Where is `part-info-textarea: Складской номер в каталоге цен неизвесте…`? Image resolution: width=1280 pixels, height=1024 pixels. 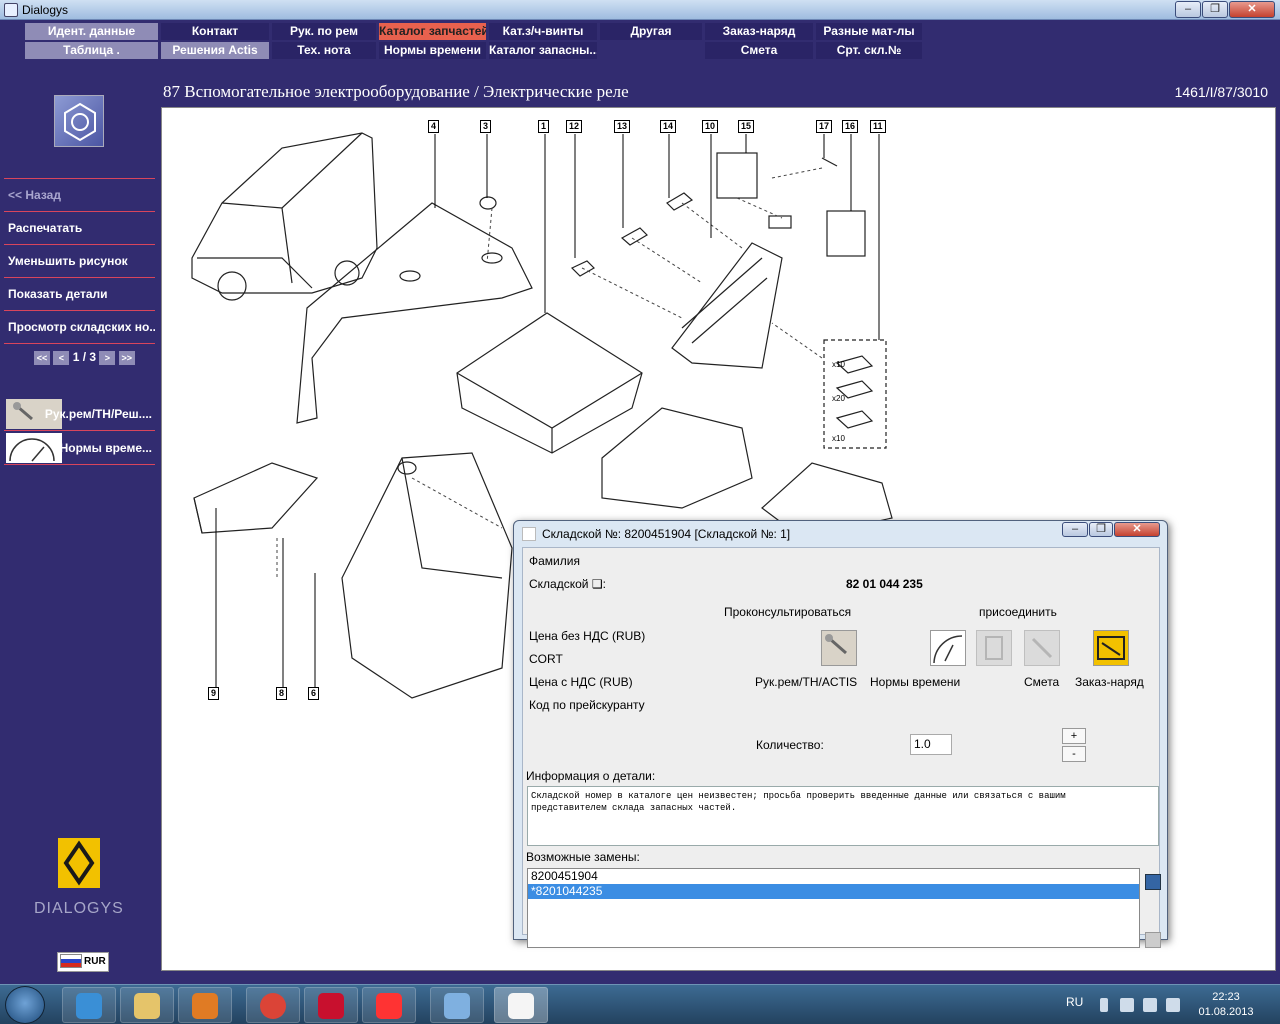 part-info-textarea: Складской номер в каталоге цен неизвесте… is located at coordinates (843, 816).